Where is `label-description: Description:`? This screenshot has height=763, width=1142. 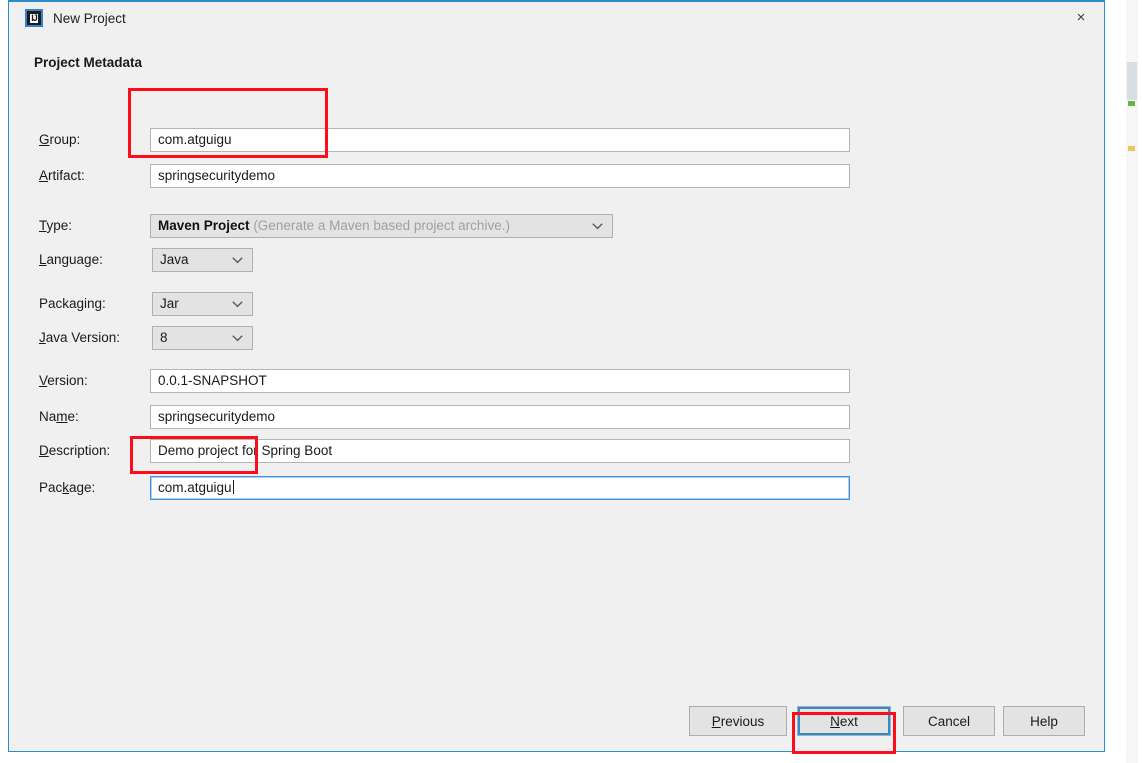 label-description: Description: is located at coordinates (75, 450).